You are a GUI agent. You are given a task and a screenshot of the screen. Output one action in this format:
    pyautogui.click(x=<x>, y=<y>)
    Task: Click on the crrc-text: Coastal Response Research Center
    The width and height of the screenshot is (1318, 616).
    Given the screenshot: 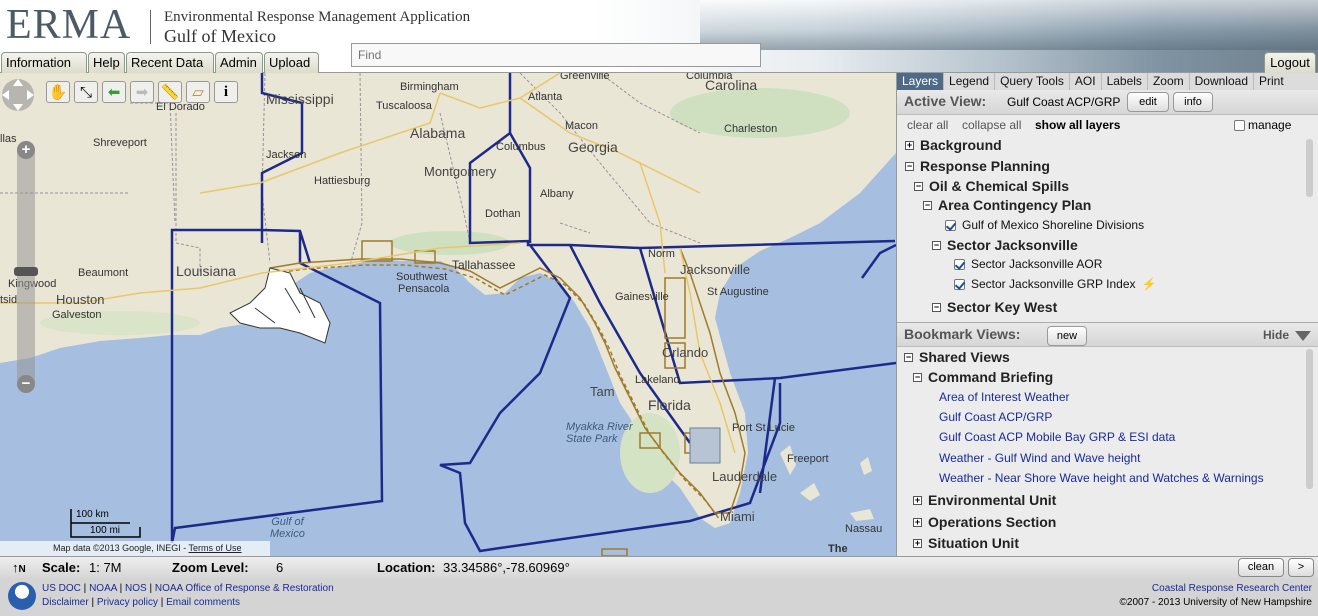 What is the action you would take?
    pyautogui.click(x=1232, y=588)
    